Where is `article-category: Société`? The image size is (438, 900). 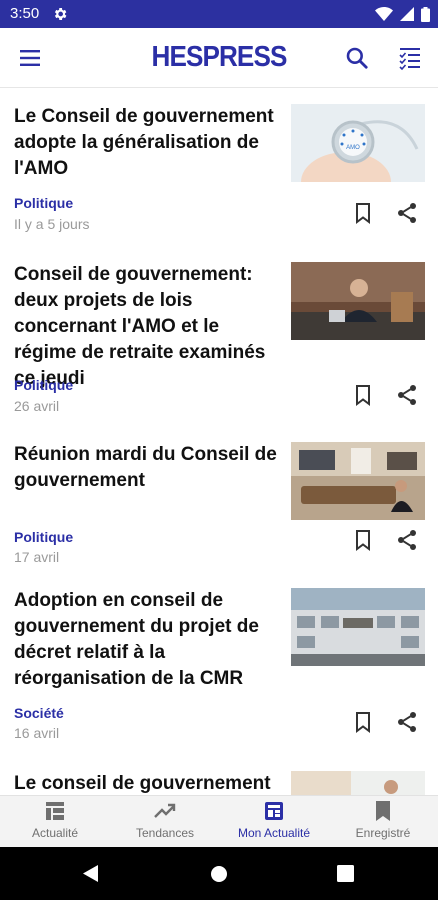
article-category: Société is located at coordinates (39, 713).